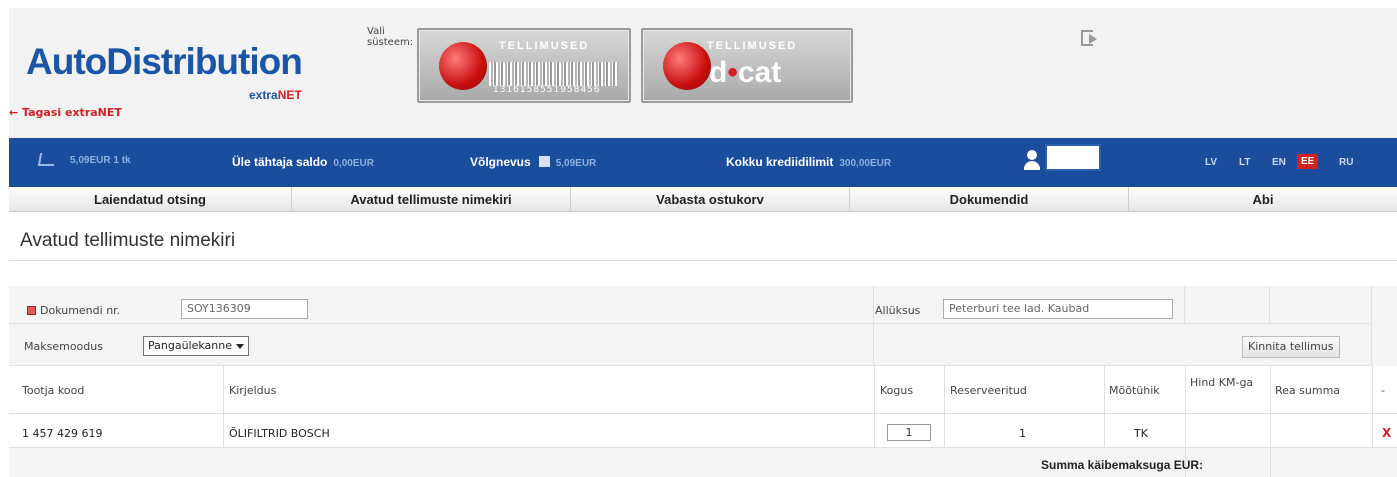 Image resolution: width=1397 pixels, height=477 pixels. I want to click on cell-description: ÕLIFILTRID BOSCH, so click(279, 433).